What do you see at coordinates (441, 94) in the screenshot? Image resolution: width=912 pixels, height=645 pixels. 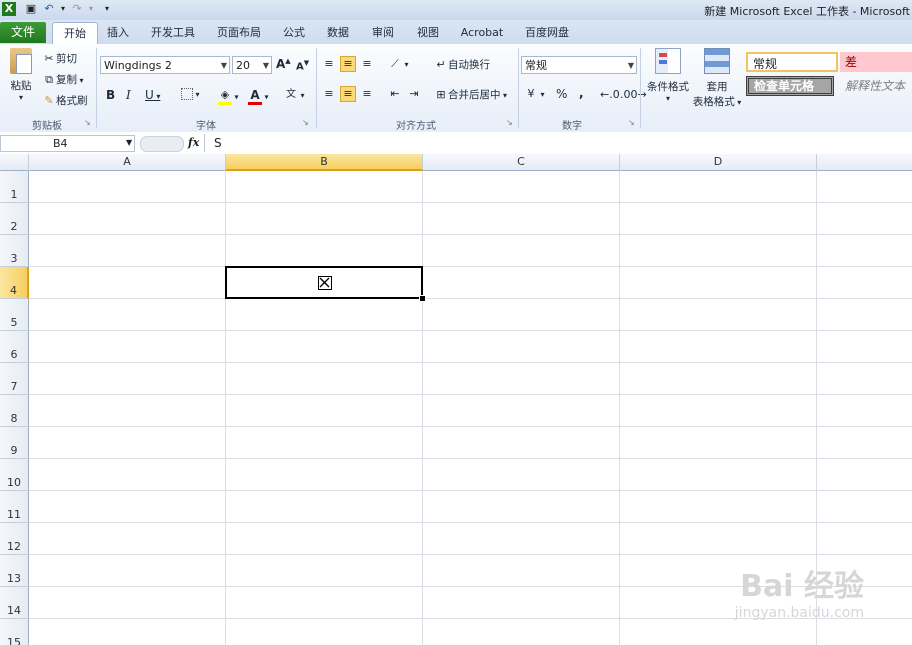 I see `merge-icon: ⊞` at bounding box center [441, 94].